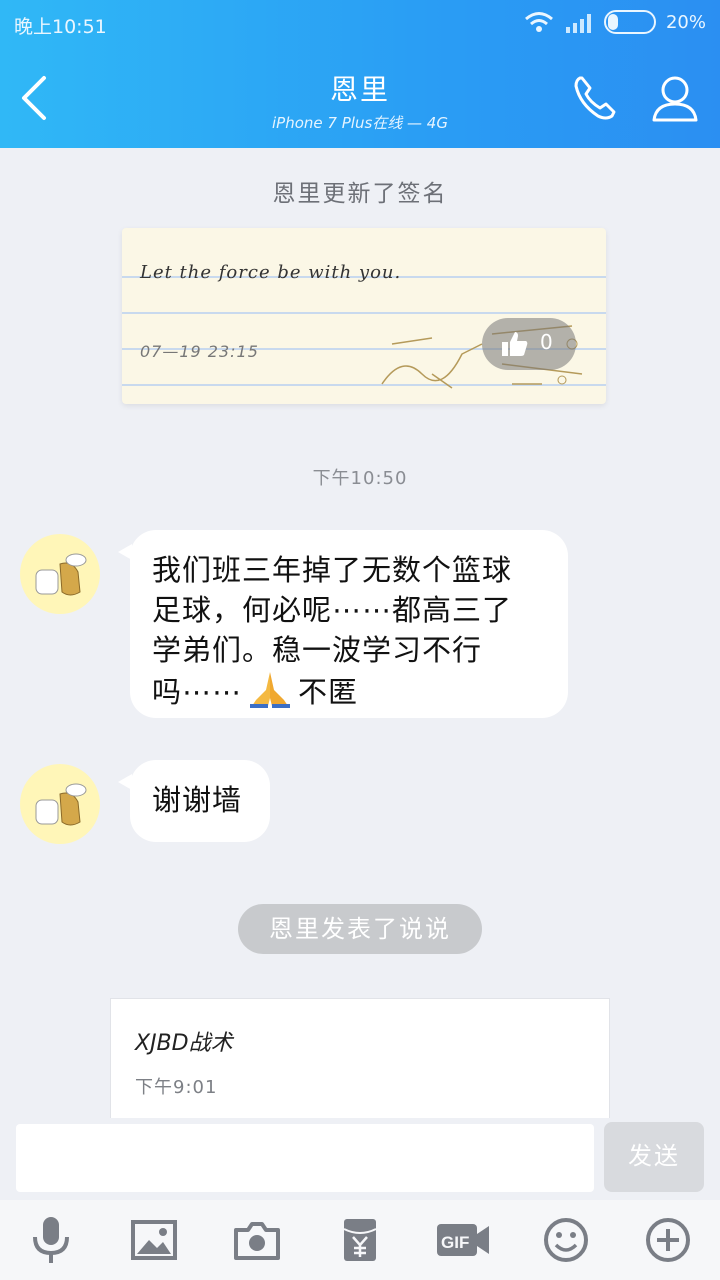  I want to click on red-packet-button, so click(360, 1240).